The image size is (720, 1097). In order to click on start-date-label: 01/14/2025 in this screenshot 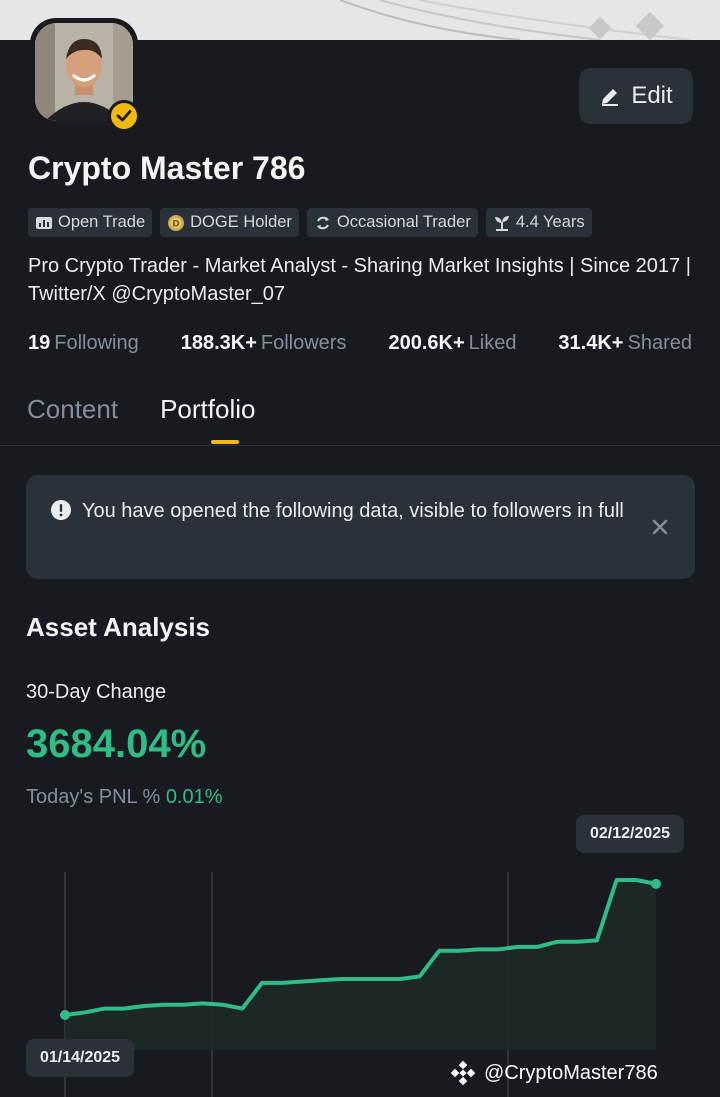, I will do `click(80, 1058)`.